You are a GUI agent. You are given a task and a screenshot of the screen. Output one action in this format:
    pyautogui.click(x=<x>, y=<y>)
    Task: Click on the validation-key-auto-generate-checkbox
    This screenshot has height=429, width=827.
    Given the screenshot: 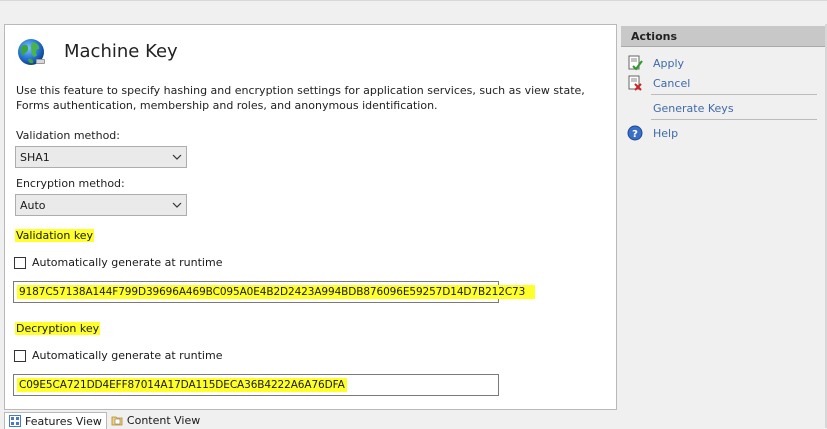 What is the action you would take?
    pyautogui.click(x=20, y=262)
    